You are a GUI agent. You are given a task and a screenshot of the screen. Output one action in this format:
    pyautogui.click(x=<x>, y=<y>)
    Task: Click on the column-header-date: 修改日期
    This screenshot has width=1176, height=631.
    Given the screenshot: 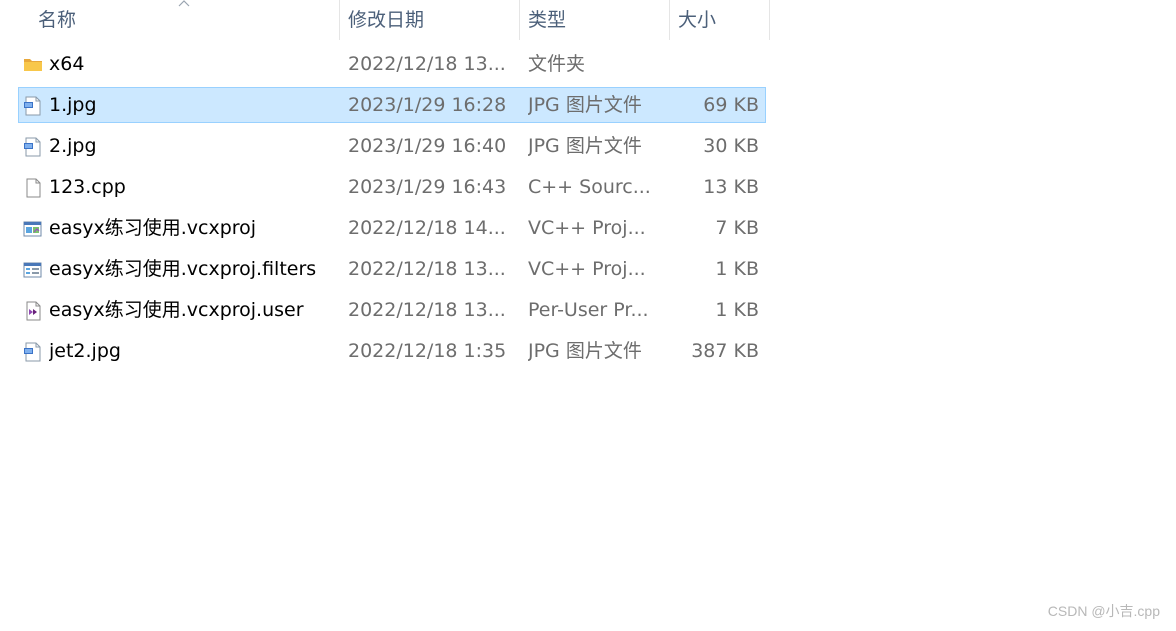 What is the action you would take?
    pyautogui.click(x=433, y=20)
    